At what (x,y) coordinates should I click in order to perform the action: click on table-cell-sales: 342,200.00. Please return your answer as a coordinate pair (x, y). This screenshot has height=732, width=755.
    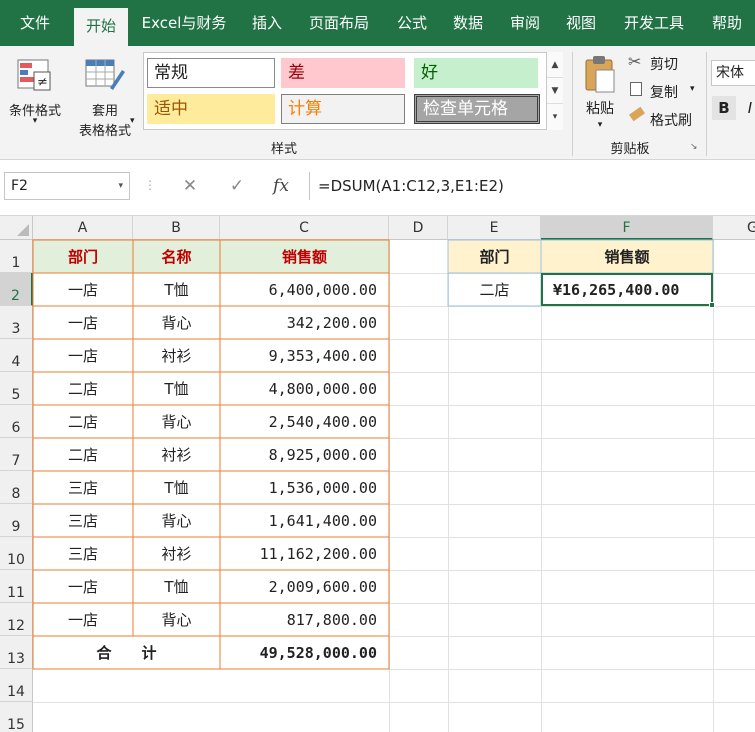
    Looking at the image, I should click on (304, 322).